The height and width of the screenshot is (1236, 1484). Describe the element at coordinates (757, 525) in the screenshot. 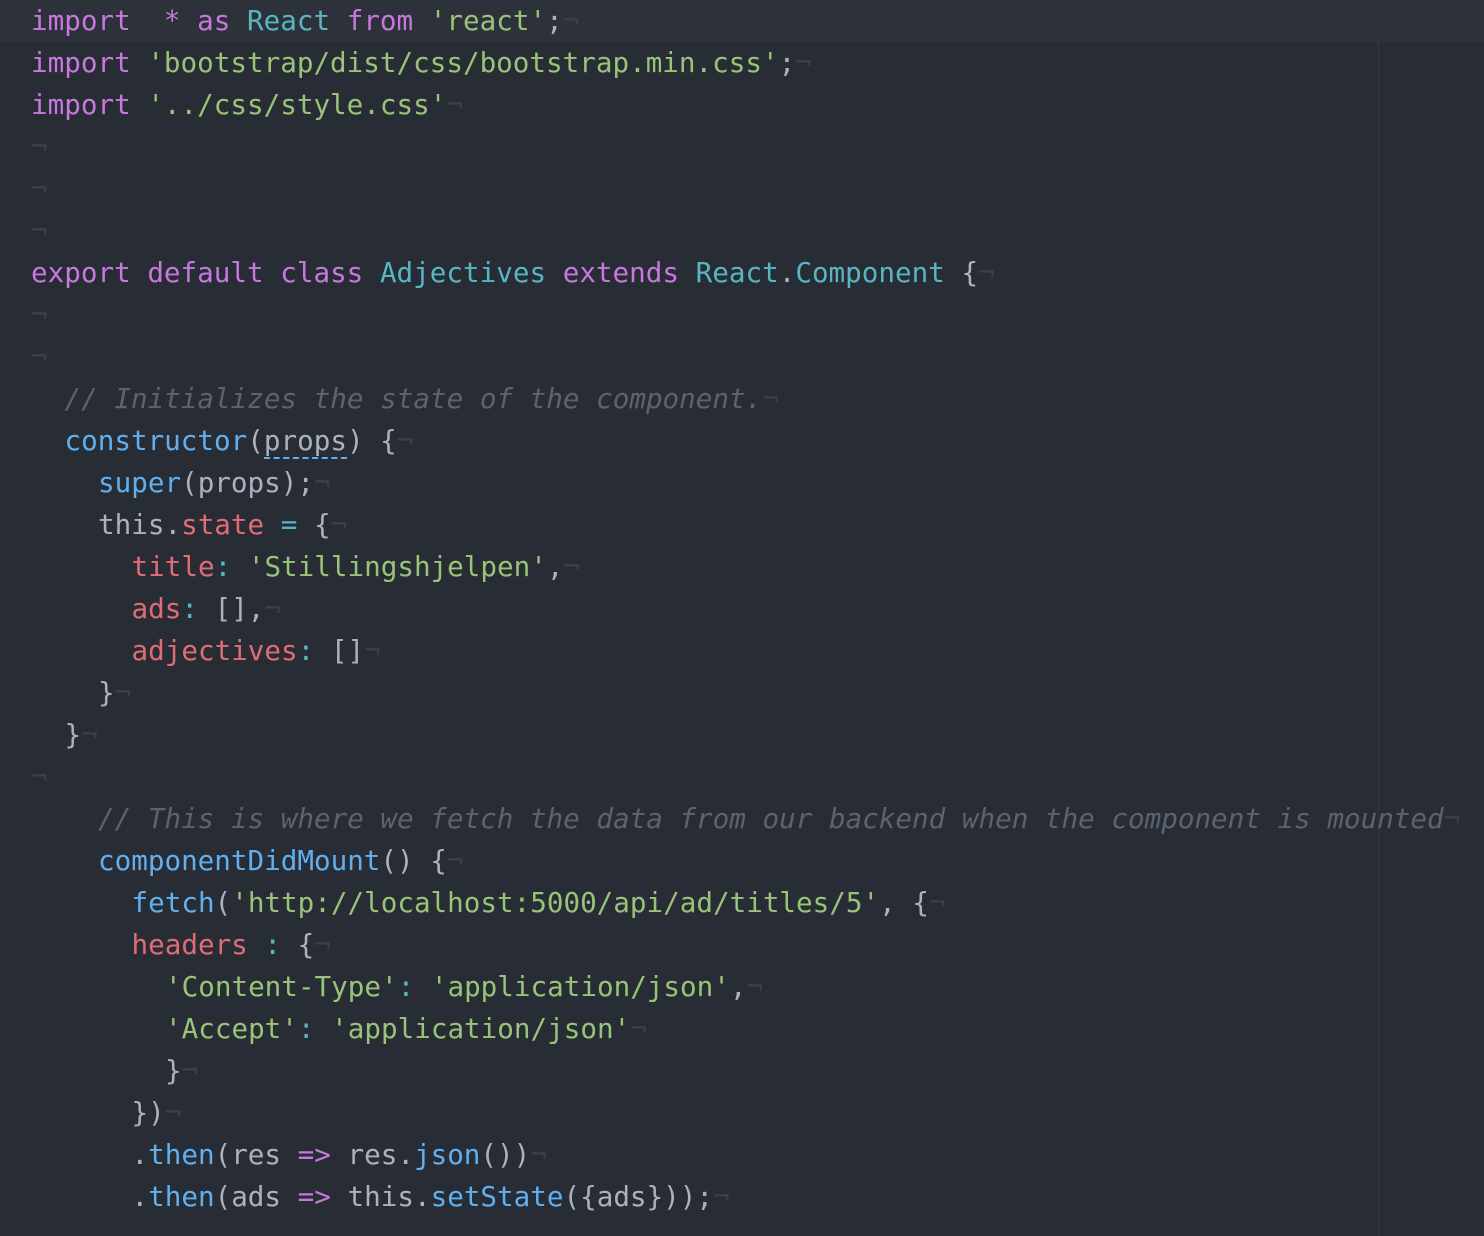

I see `code-line: this.state = {¬` at that location.